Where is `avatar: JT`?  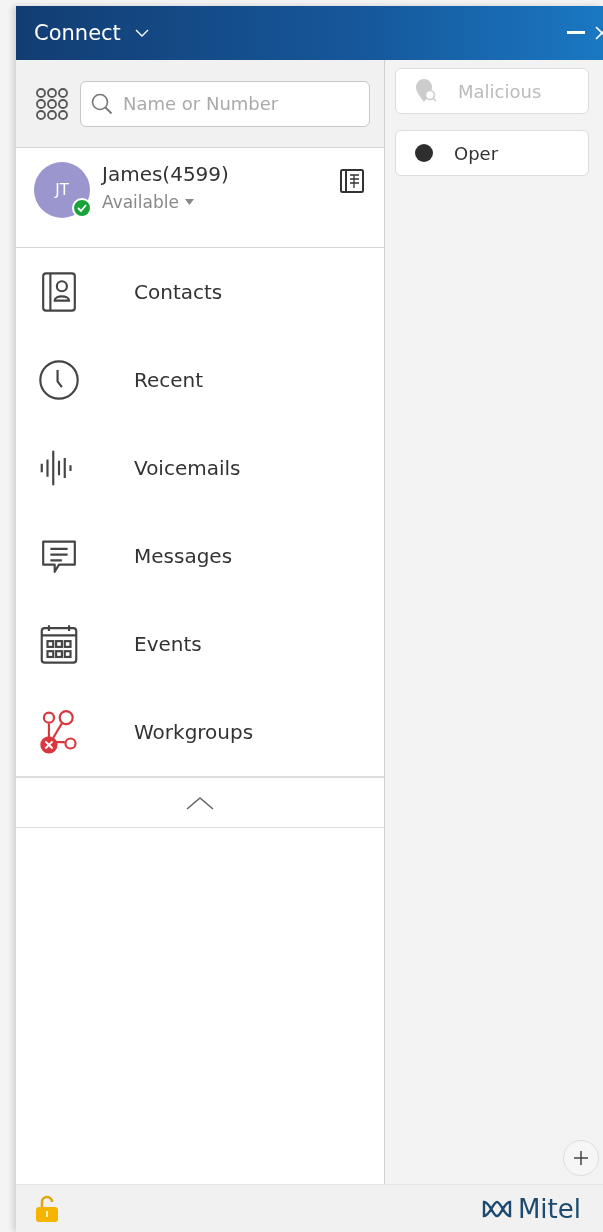
avatar: JT is located at coordinates (62, 190).